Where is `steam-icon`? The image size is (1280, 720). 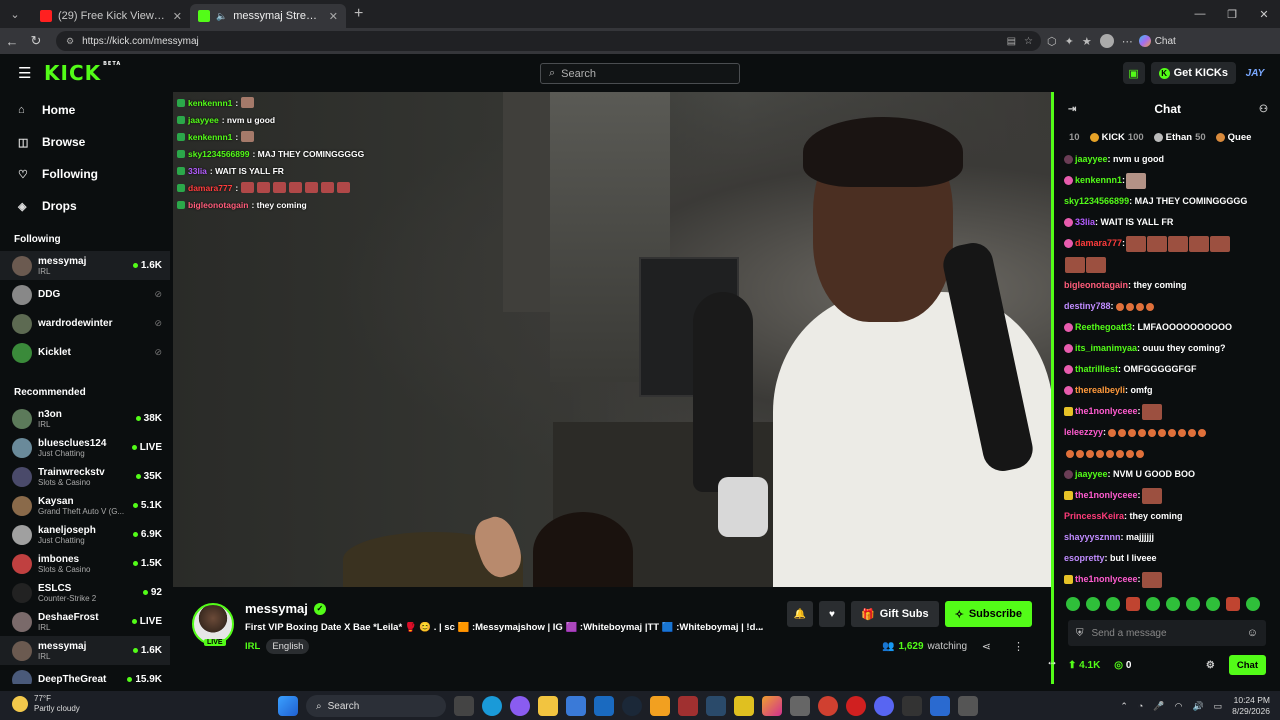 steam-icon is located at coordinates (632, 706).